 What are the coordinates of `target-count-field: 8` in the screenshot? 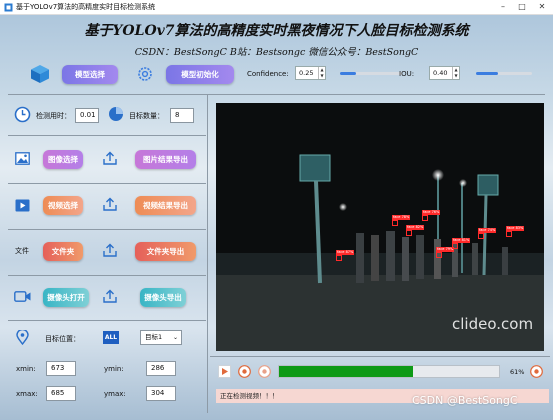 It's located at (182, 115).